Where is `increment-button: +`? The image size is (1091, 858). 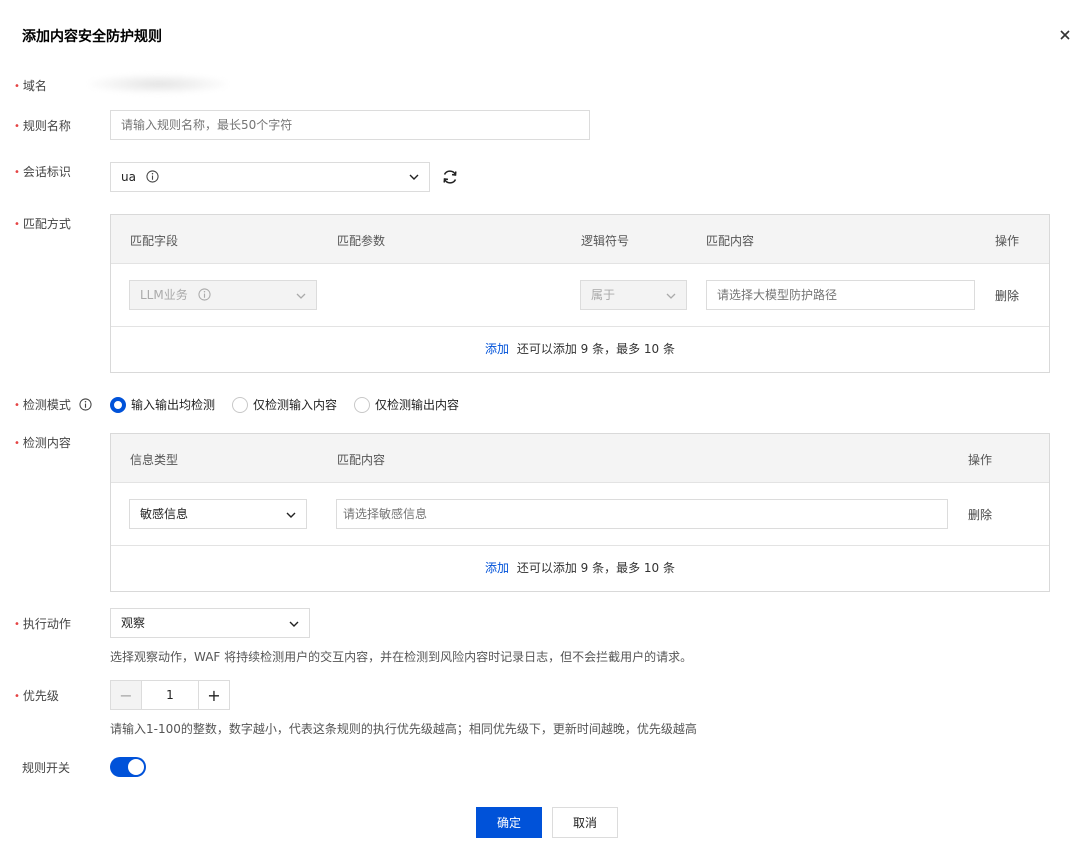 increment-button: + is located at coordinates (213, 695).